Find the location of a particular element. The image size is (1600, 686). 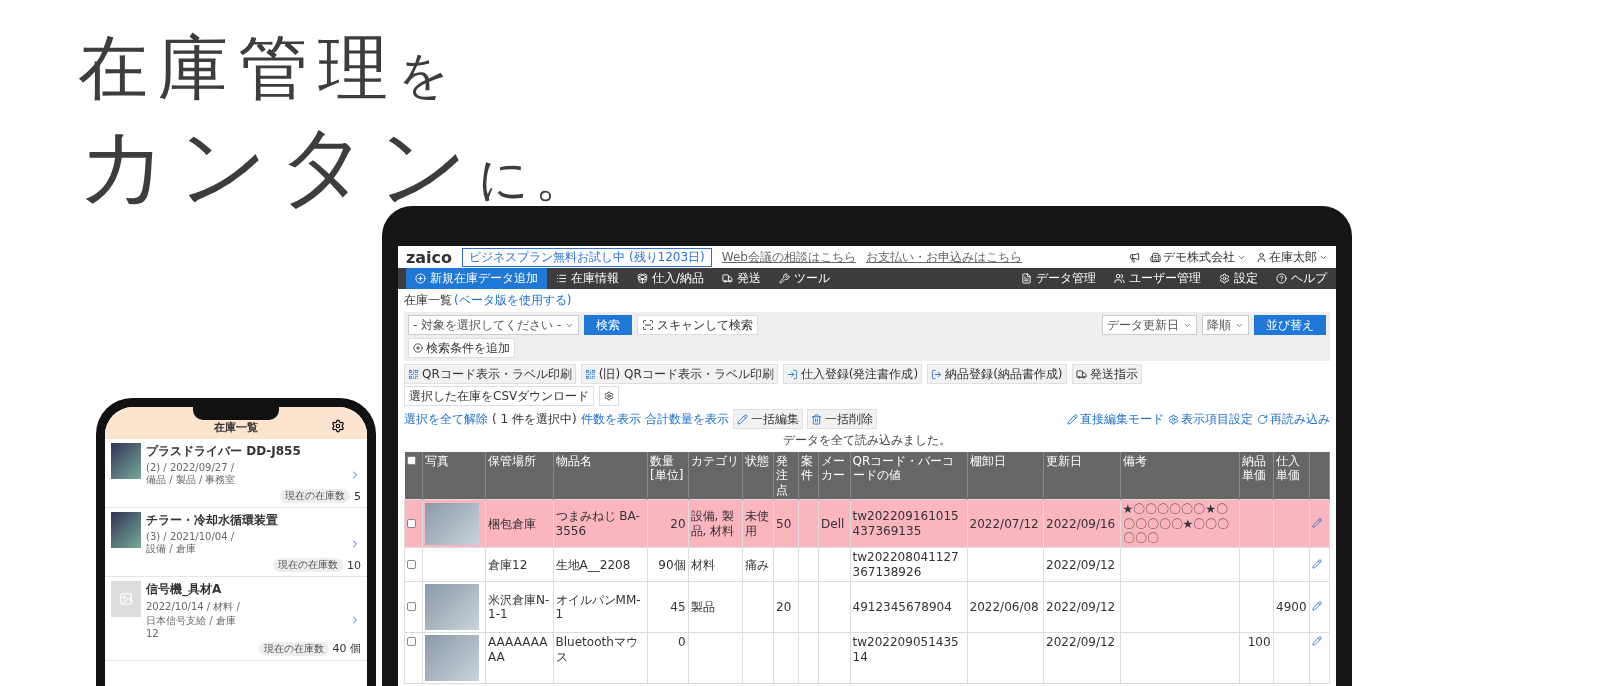

nav-item: 在庫情報 is located at coordinates (587, 278).